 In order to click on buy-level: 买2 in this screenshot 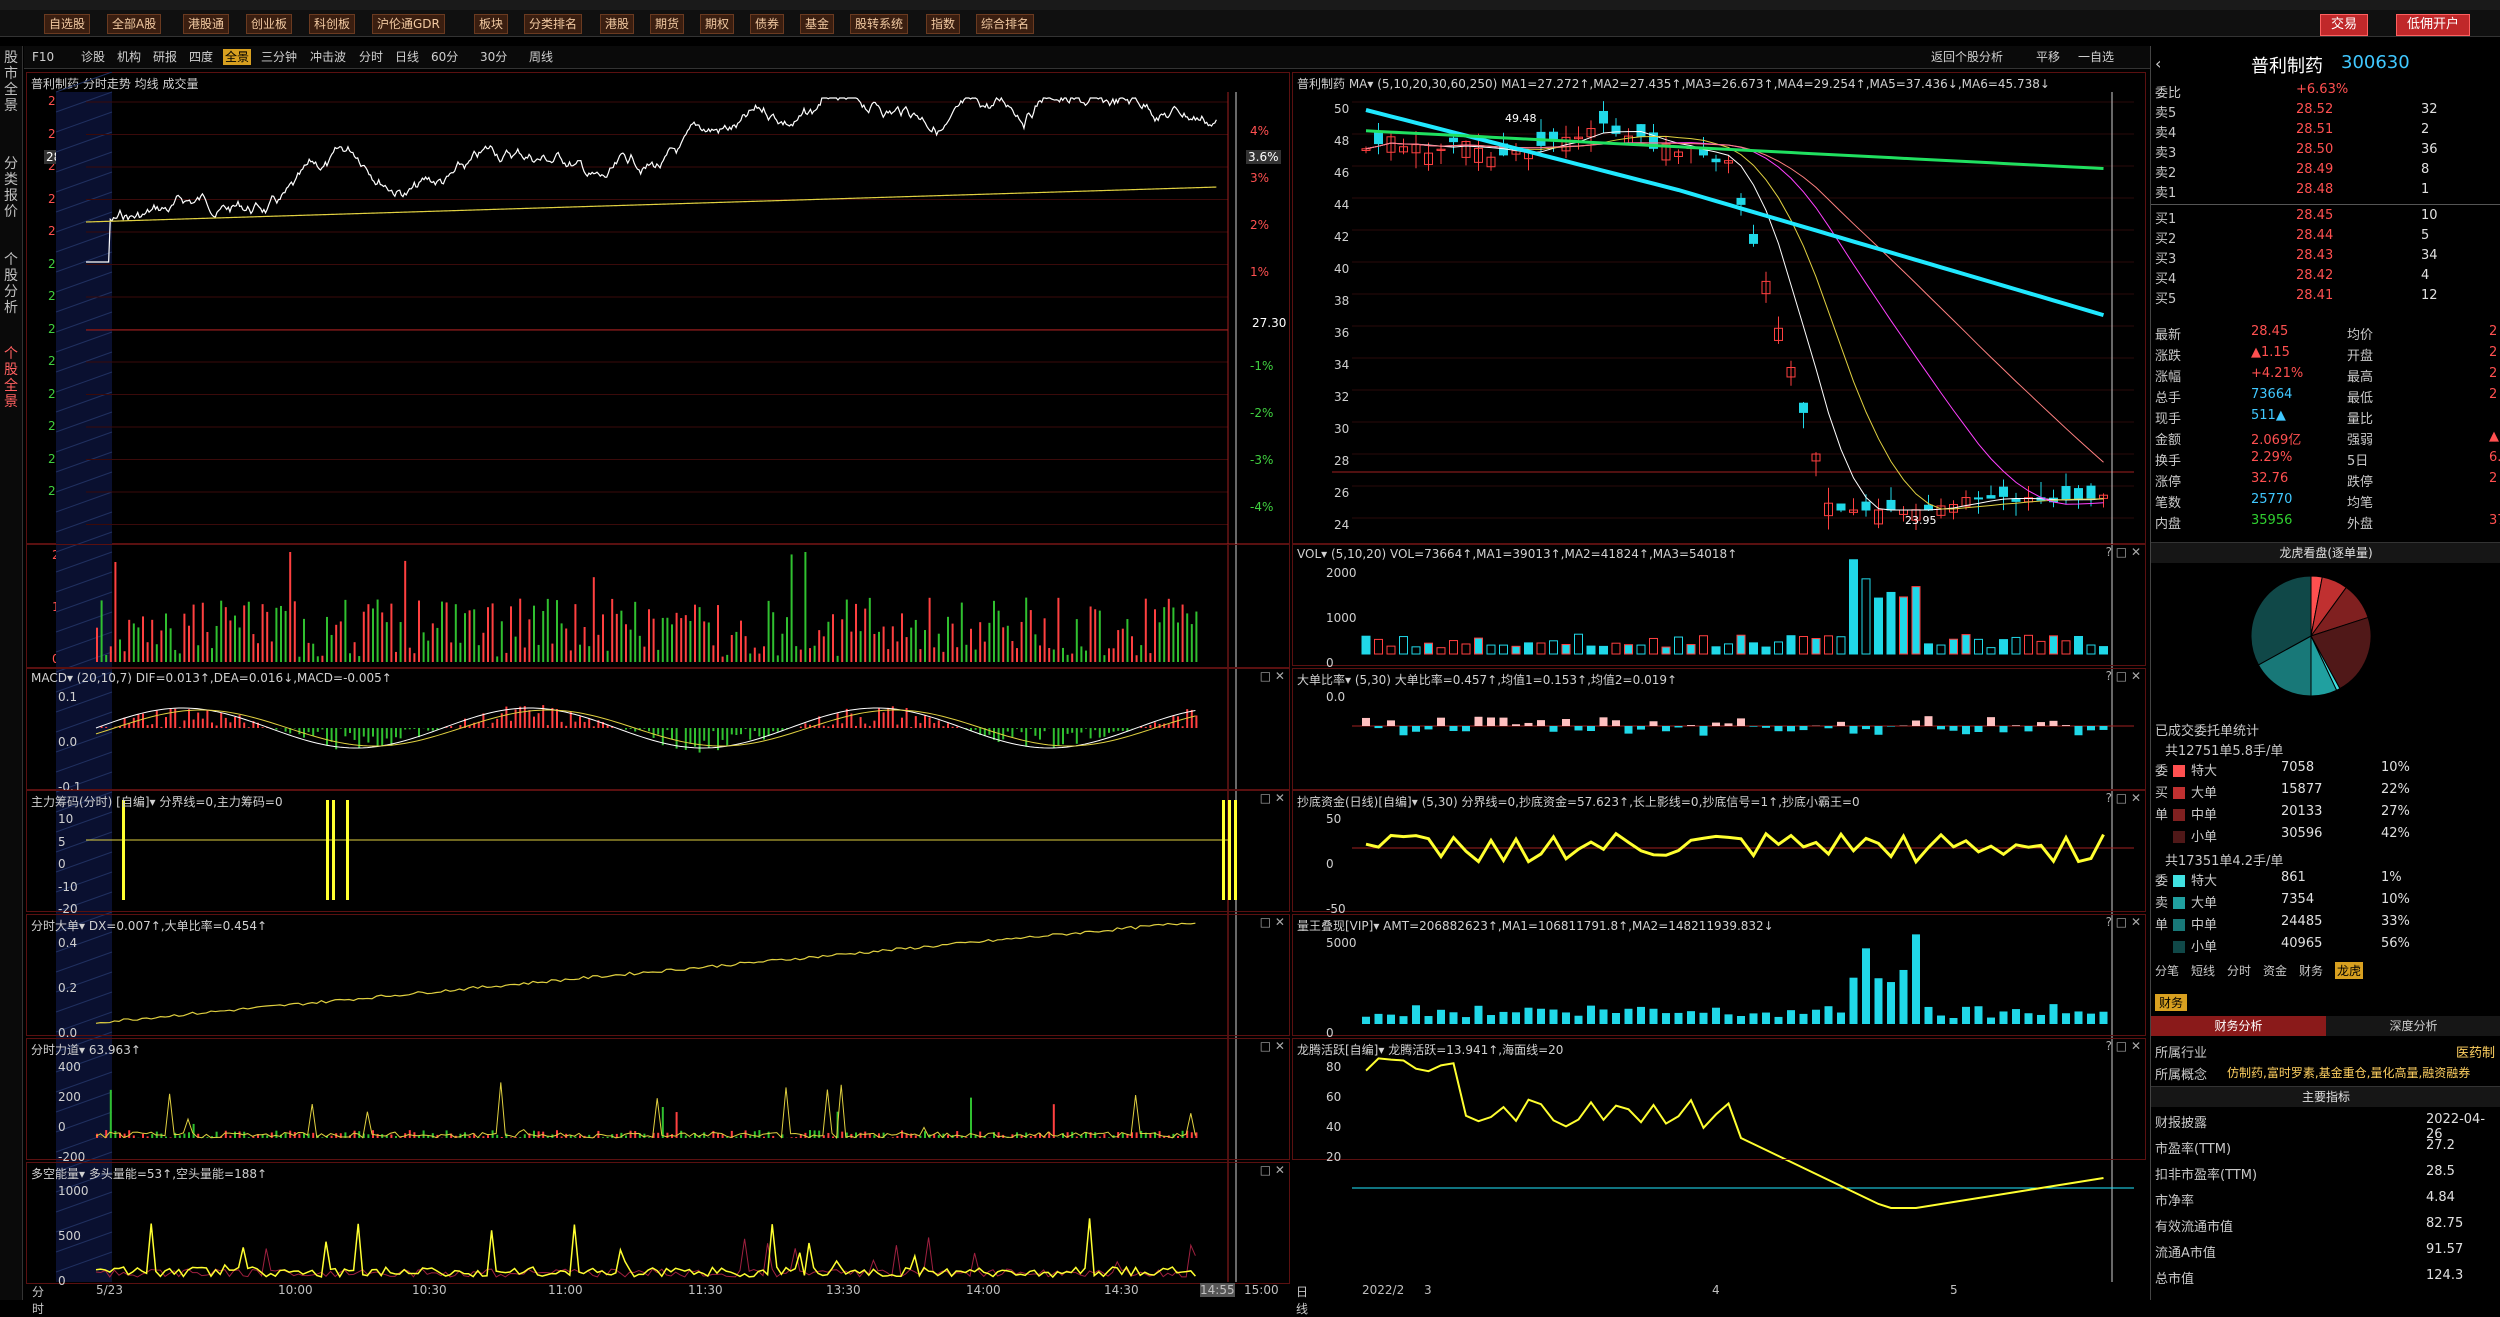, I will do `click(2165, 237)`.